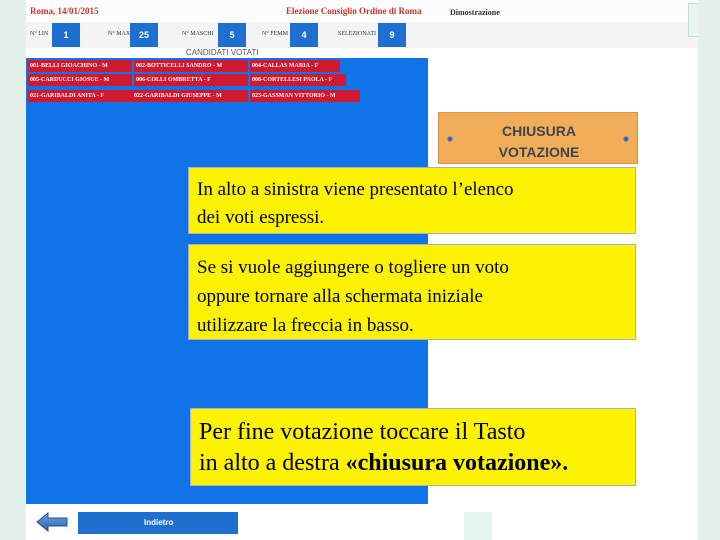 This screenshot has width=720, height=540. I want to click on candidate-chip: 008-CORTELLESI PAOLA - F, so click(298, 80).